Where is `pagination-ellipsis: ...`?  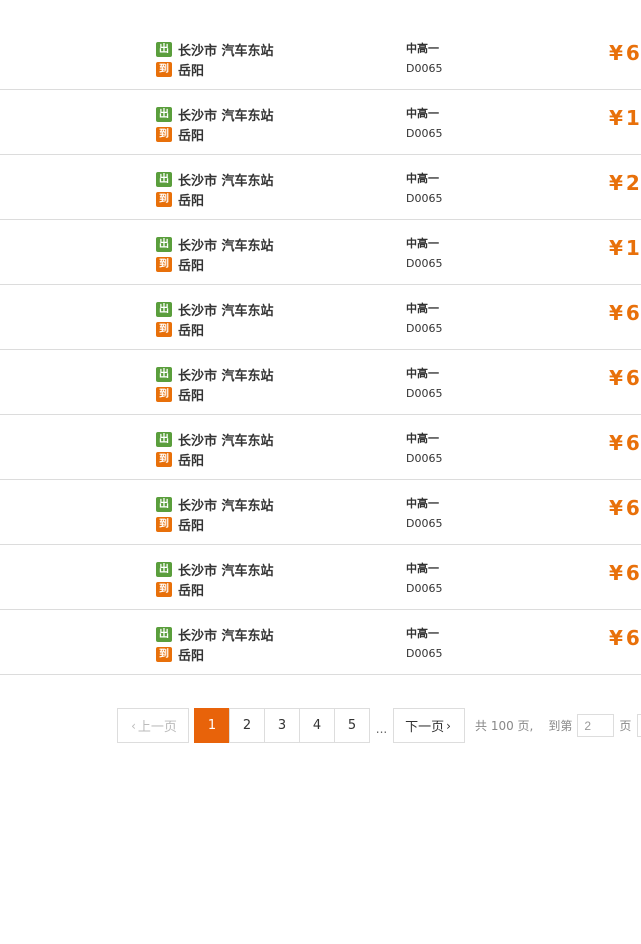 pagination-ellipsis: ... is located at coordinates (381, 728).